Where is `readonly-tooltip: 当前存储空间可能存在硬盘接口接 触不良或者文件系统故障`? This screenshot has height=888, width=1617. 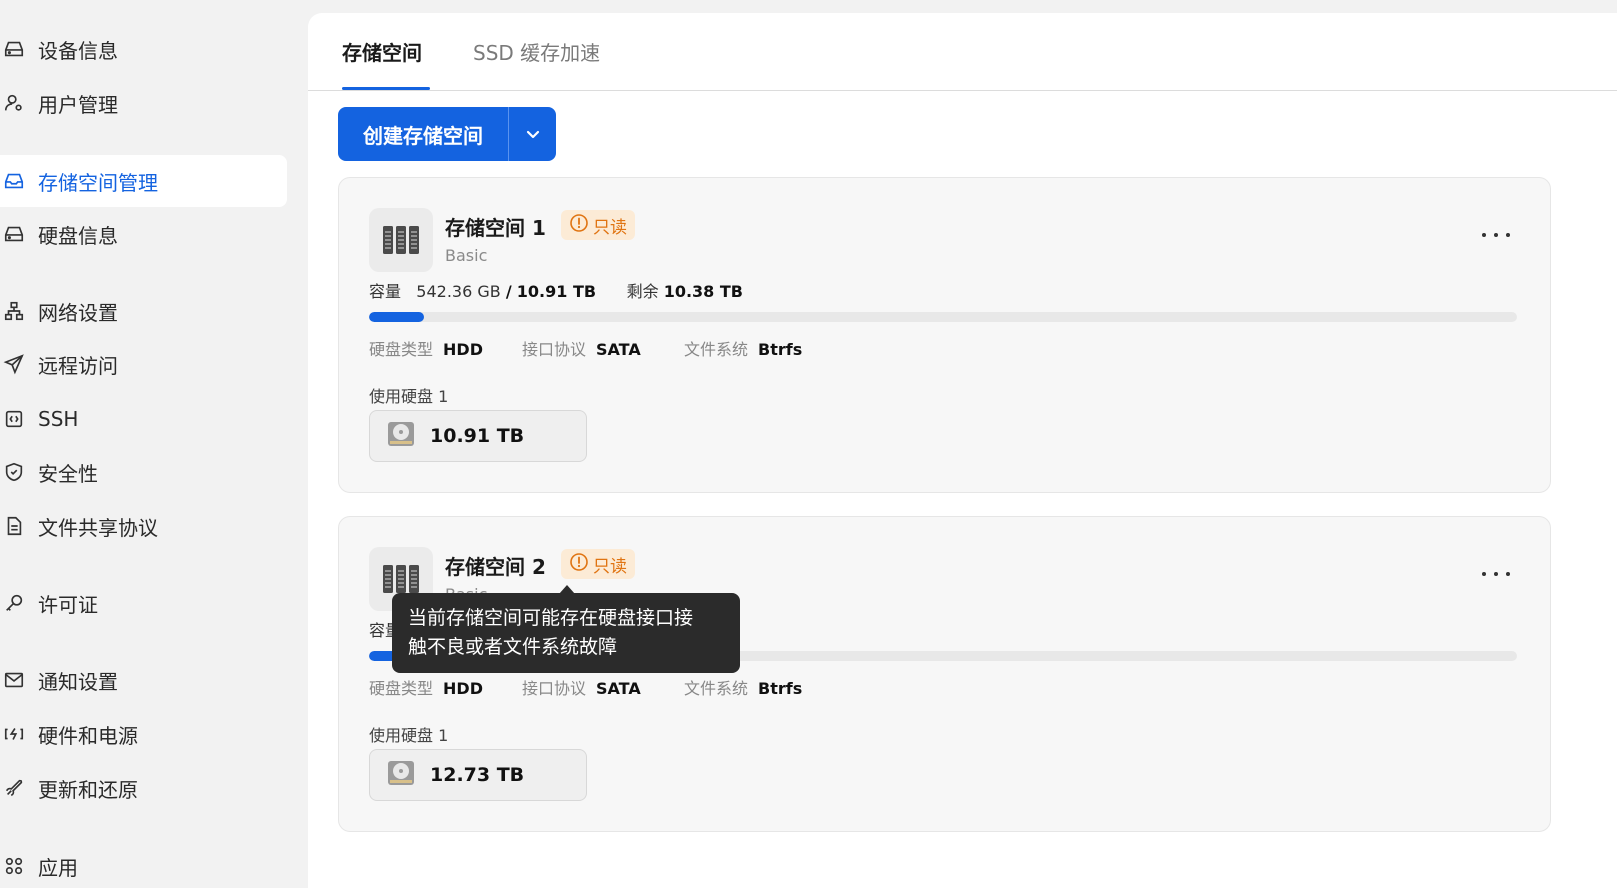
readonly-tooltip: 当前存储空间可能存在硬盘接口接 触不良或者文件系统故障 is located at coordinates (566, 633).